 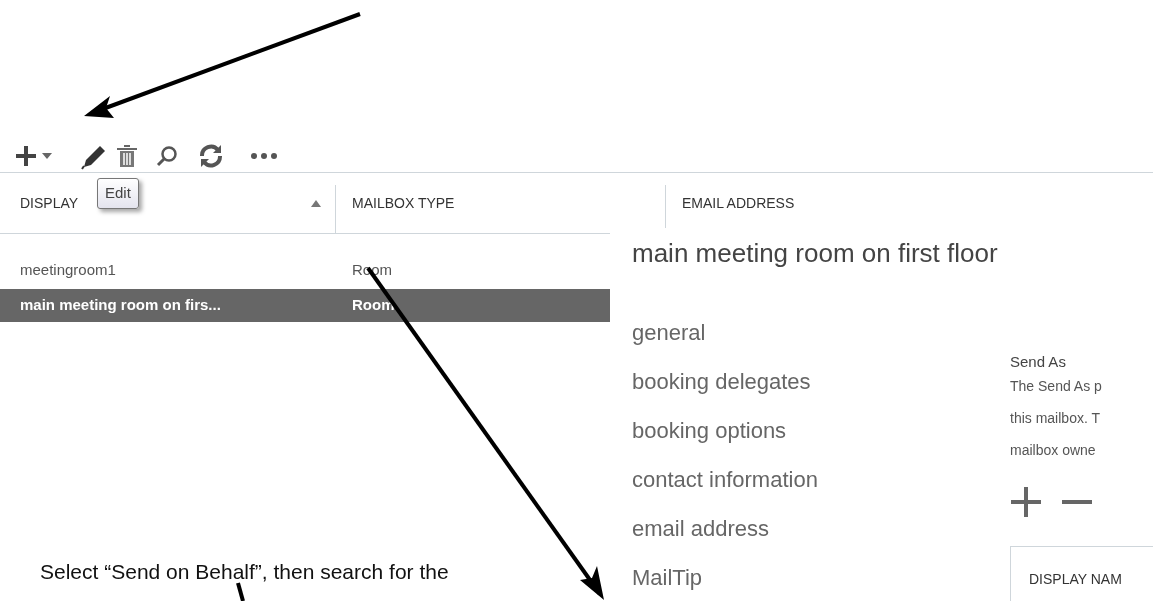 What do you see at coordinates (1038, 362) in the screenshot?
I see `section-title: Send As` at bounding box center [1038, 362].